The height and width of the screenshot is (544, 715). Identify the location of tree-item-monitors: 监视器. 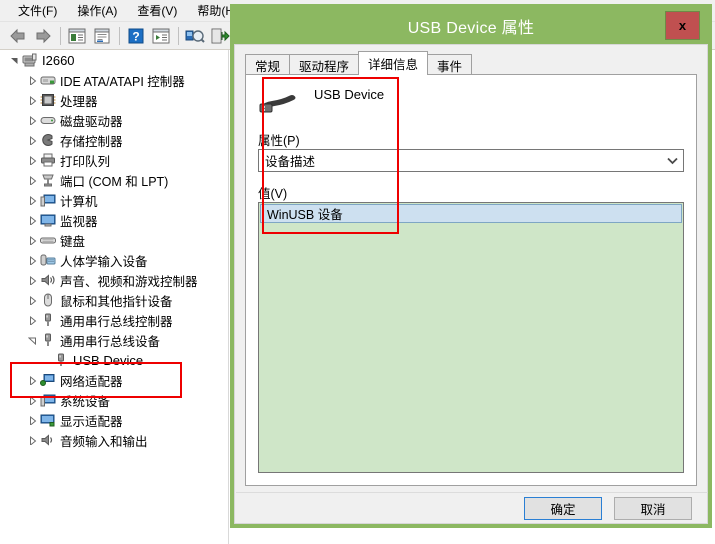
(114, 220).